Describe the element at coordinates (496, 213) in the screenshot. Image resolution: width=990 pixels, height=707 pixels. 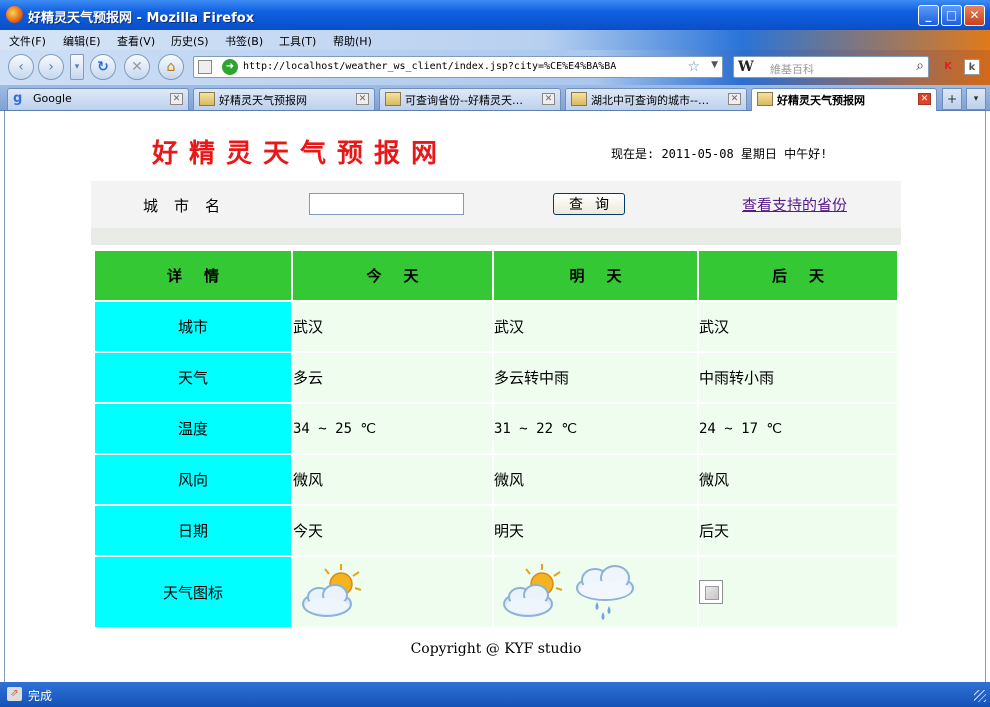
I see `search-panel: 城市名 查询 查看支持的省份` at that location.